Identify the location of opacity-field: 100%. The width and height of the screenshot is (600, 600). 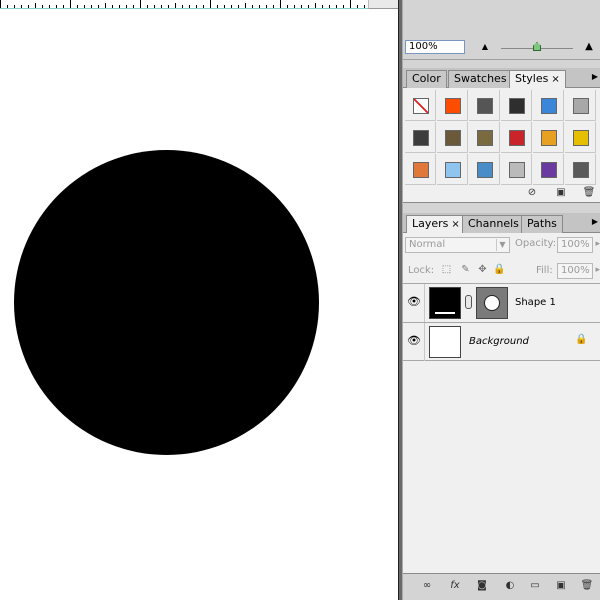
(575, 245).